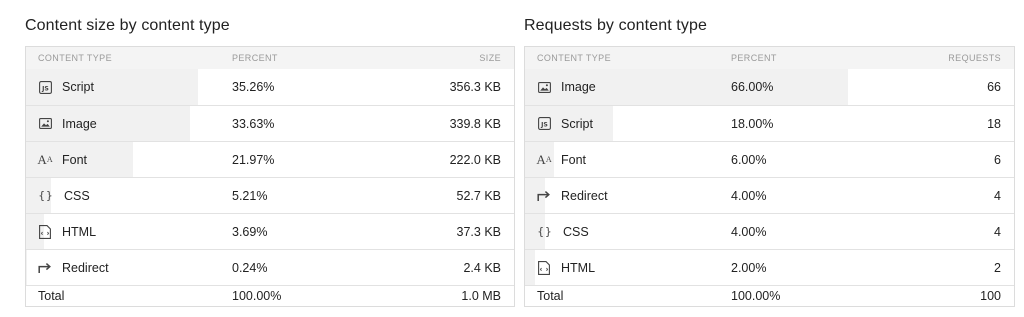 The height and width of the screenshot is (317, 1024). I want to click on size-cell: 2.4 KB, so click(482, 267).